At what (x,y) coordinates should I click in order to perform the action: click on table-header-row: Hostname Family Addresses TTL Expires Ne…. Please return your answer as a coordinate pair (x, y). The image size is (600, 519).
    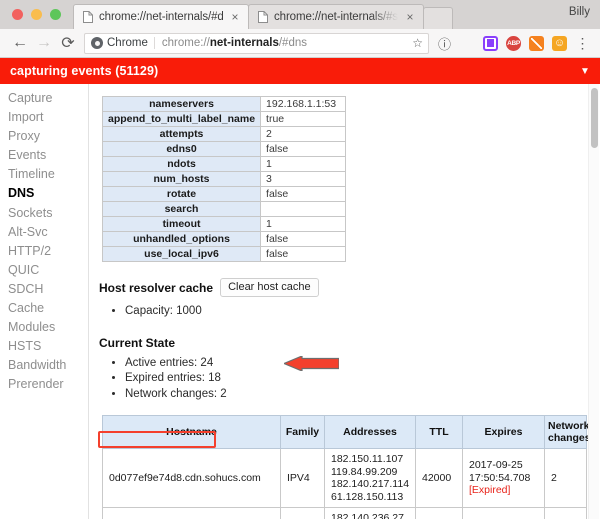
    Looking at the image, I should click on (346, 432).